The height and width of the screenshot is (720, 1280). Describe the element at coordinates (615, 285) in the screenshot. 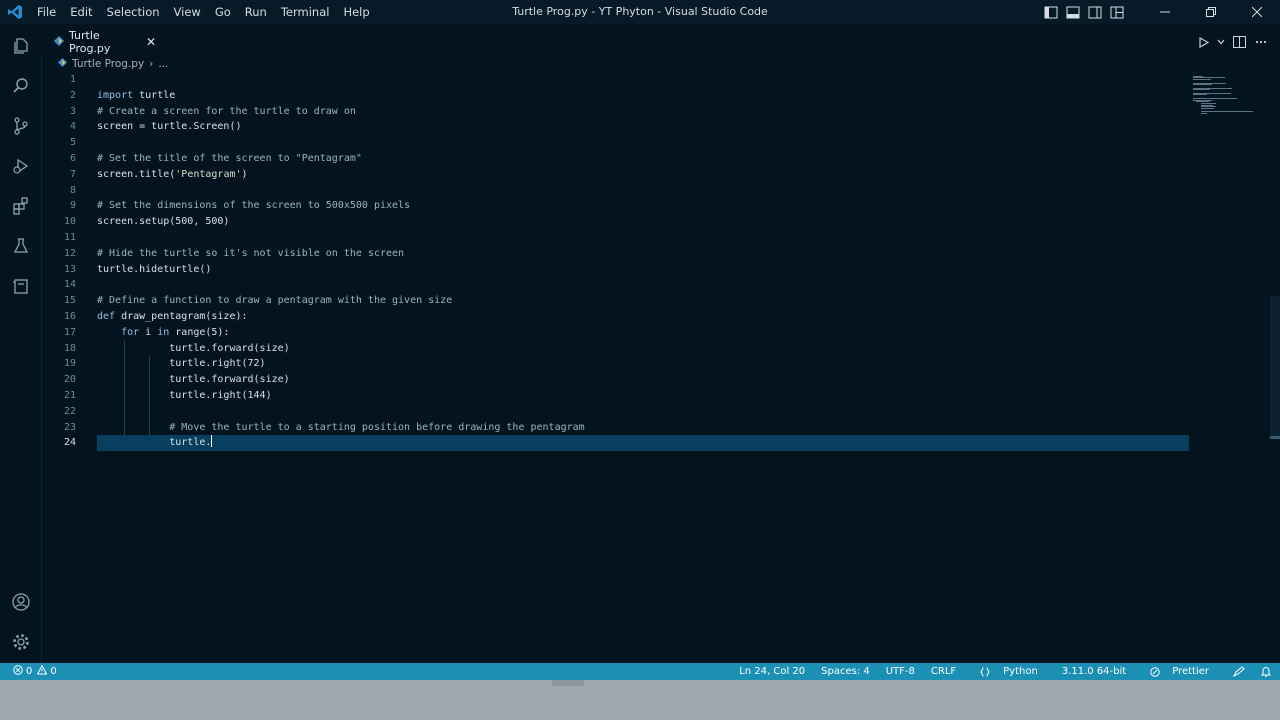

I see `code-line: 14` at that location.